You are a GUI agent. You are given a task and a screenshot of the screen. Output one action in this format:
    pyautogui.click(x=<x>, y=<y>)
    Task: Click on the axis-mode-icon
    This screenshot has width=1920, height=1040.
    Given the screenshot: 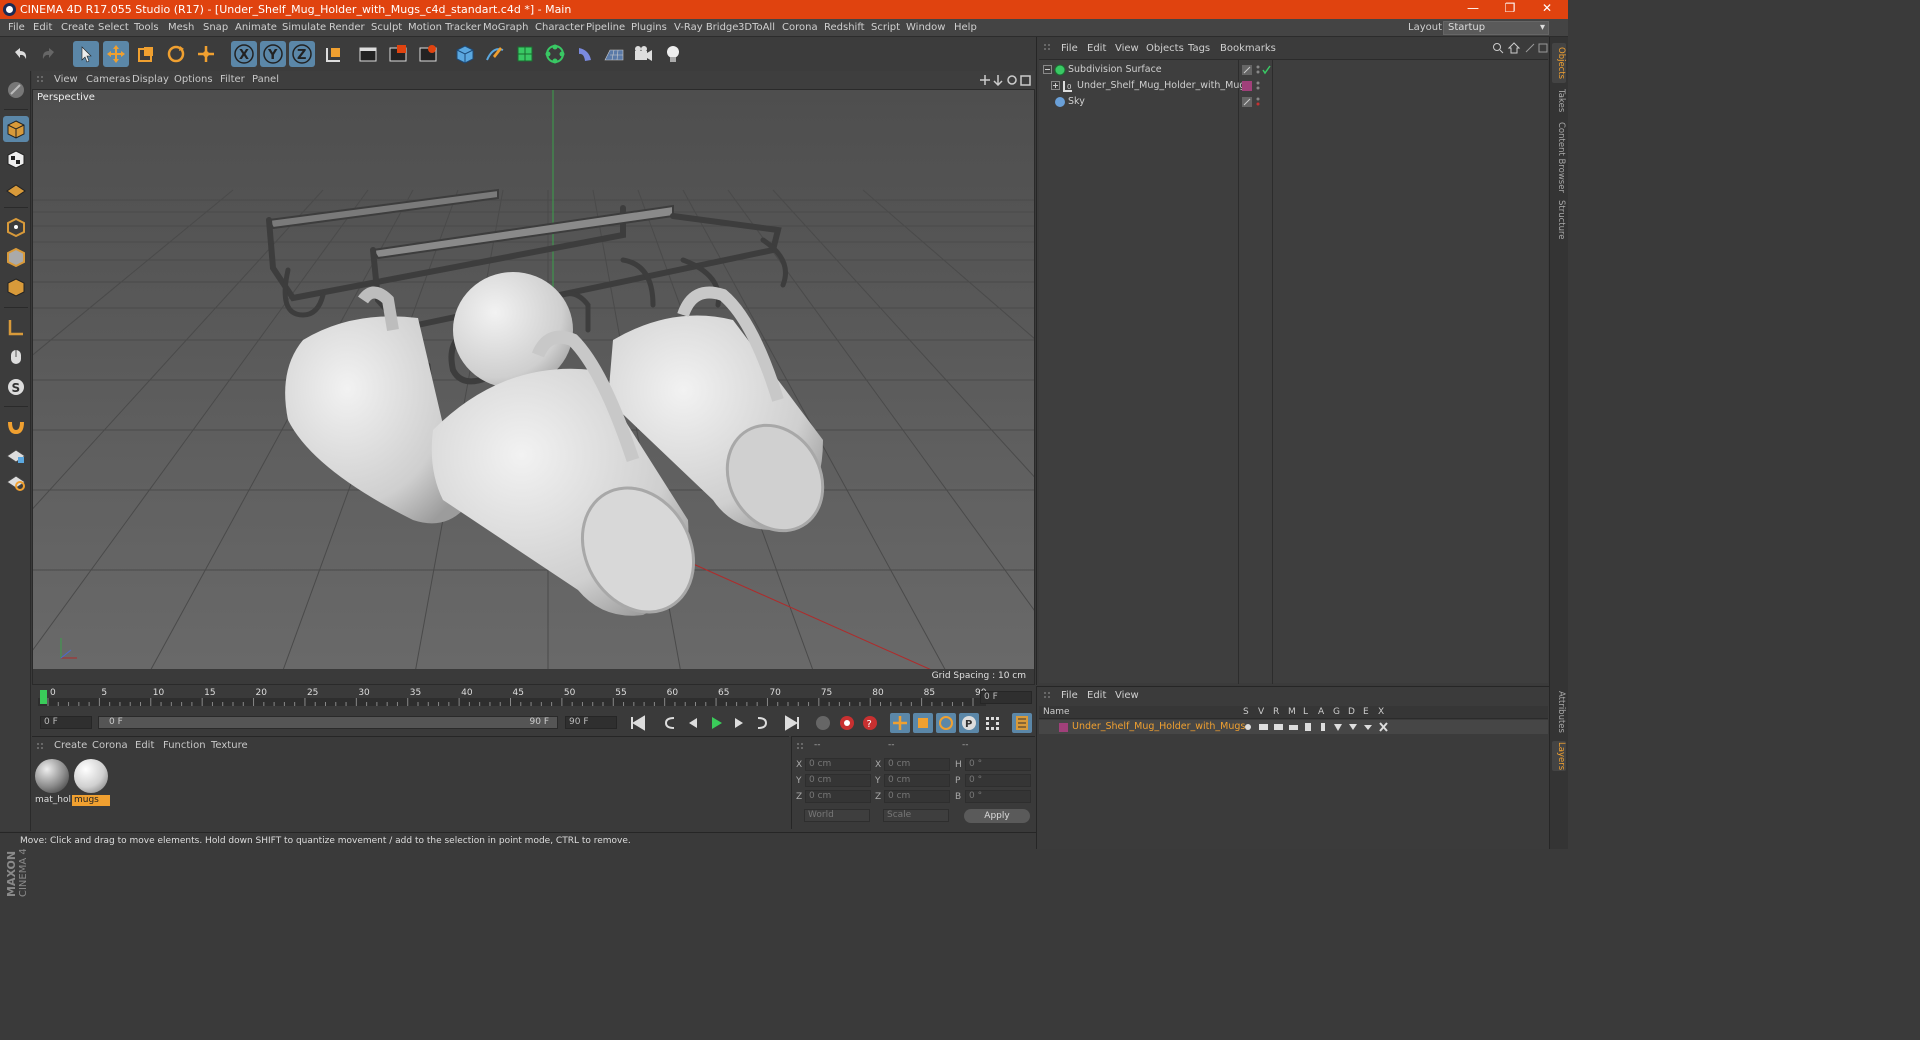 What is the action you would take?
    pyautogui.click(x=16, y=327)
    